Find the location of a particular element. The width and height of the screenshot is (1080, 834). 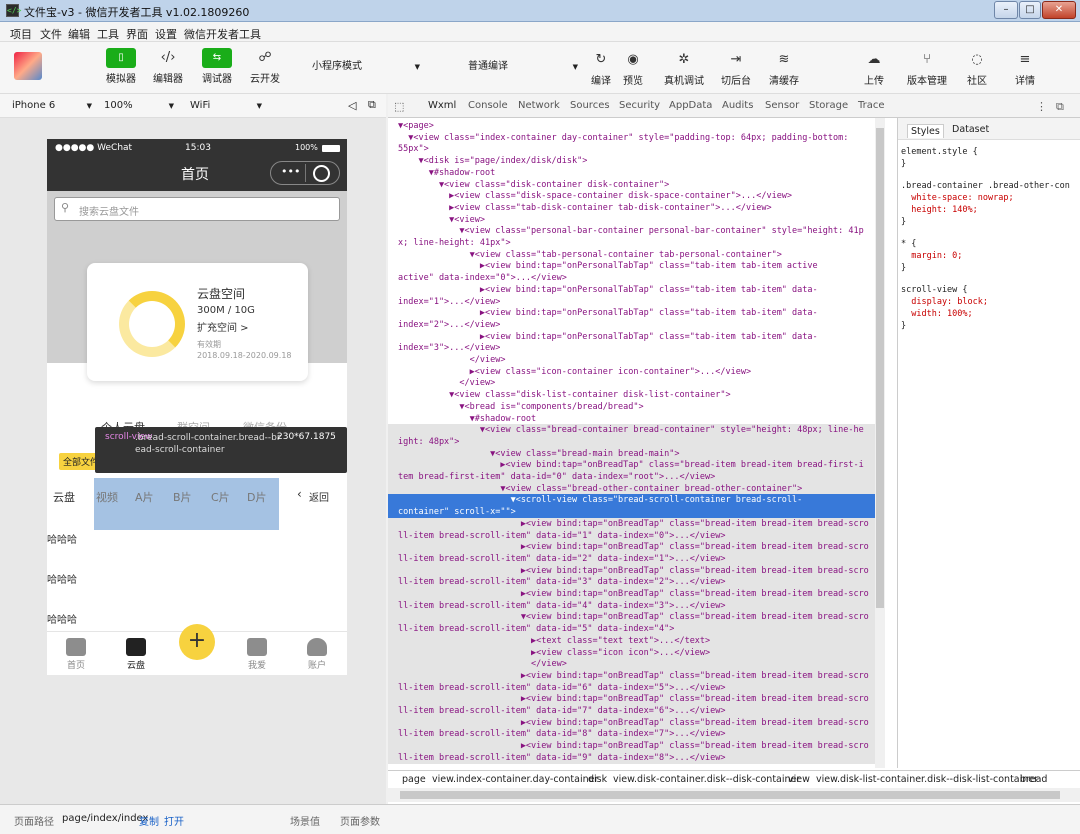

wxml-node-line: active" data-index="0">...</view> is located at coordinates (631, 278).